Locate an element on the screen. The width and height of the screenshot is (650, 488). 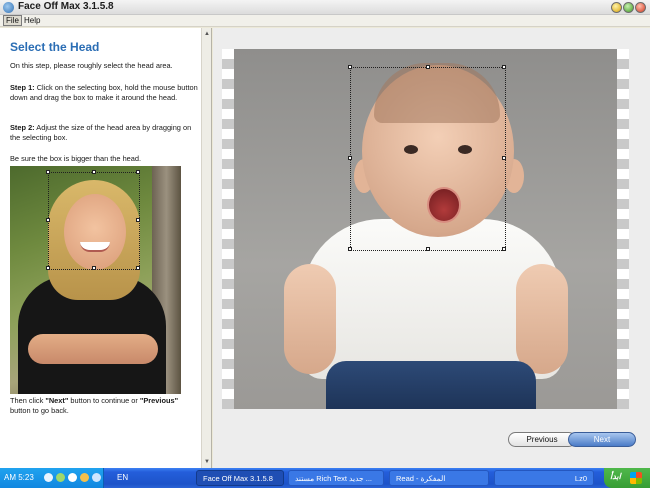
step2-label: Step 2: is located at coordinates (22, 127).